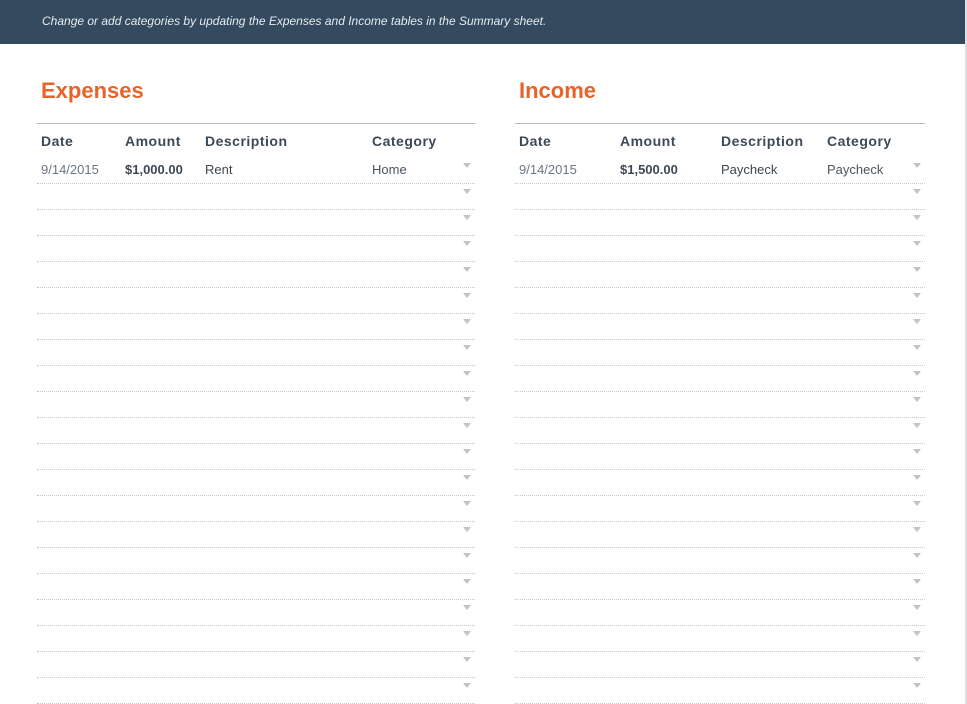 The image size is (967, 704). Describe the element at coordinates (720, 171) in the screenshot. I see `table-row: 9/14/2015 $1,500.00 Paycheck Paycheck` at that location.